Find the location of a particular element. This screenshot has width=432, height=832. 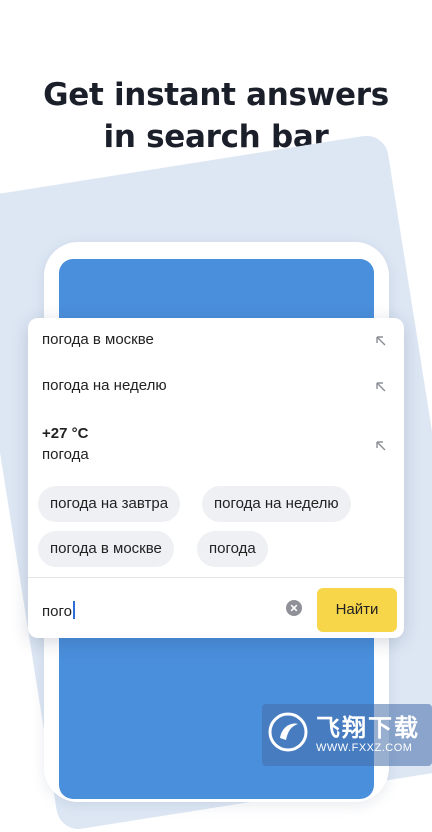

chip-suggestion: погода is located at coordinates (232, 549).